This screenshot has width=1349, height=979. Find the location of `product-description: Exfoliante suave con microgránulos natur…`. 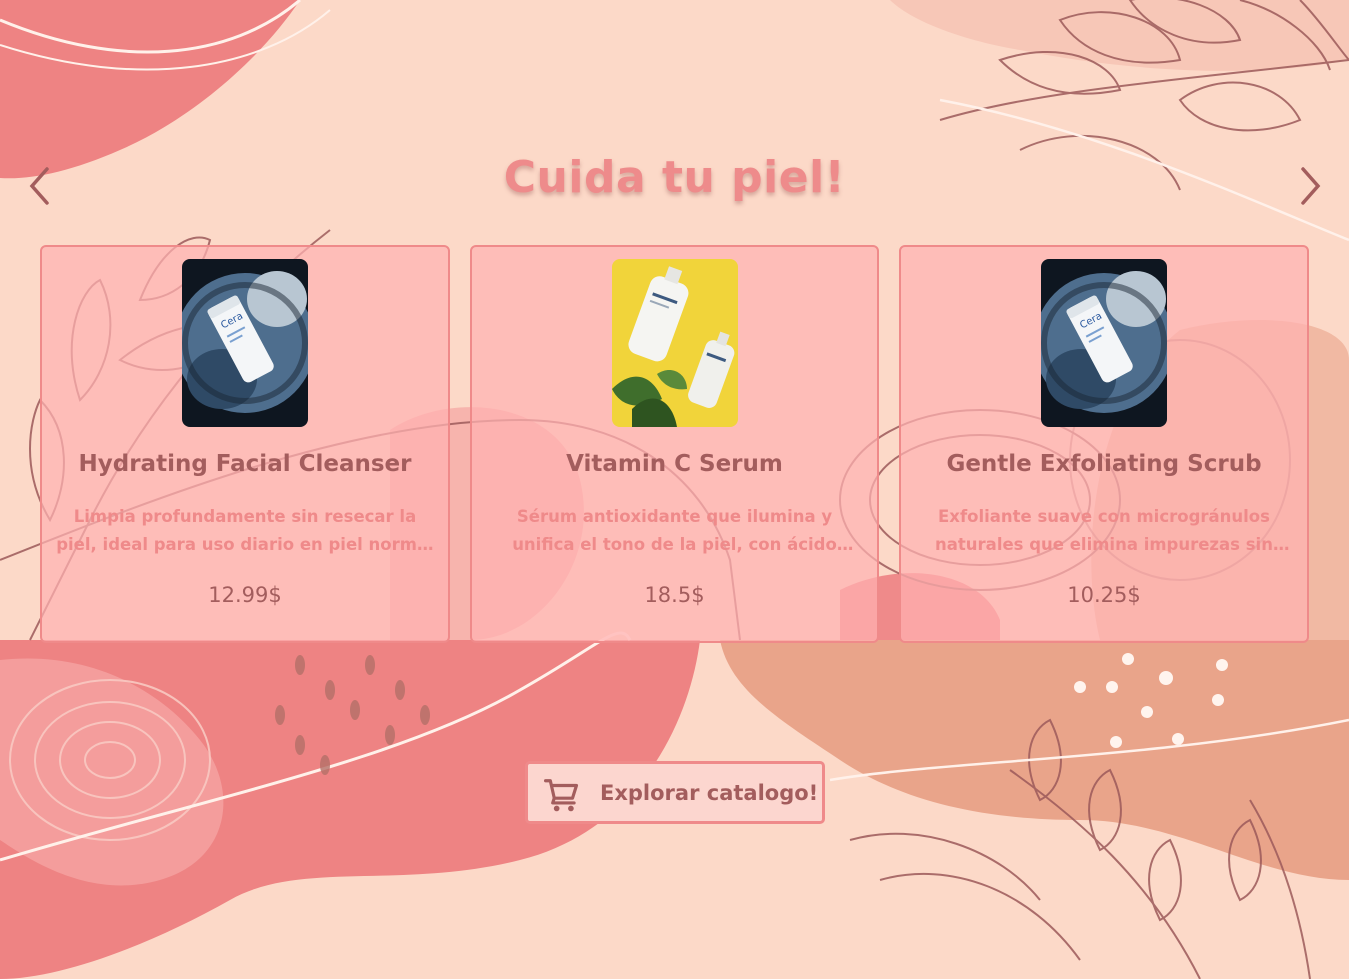

product-description: Exfoliante suave con microgránulos natur… is located at coordinates (1104, 530).